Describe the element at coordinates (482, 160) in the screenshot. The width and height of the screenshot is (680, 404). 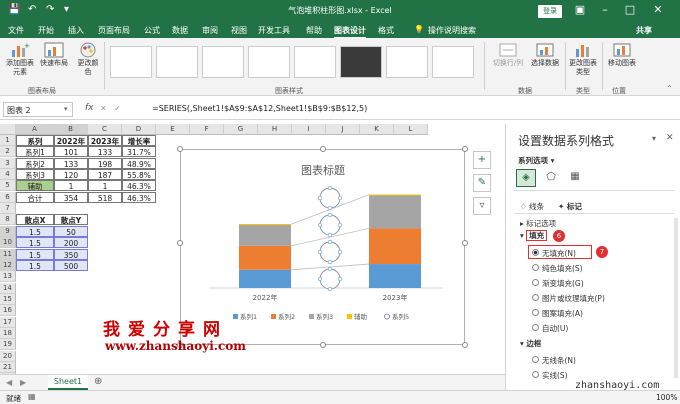
I see `chart-elements-button: +` at that location.